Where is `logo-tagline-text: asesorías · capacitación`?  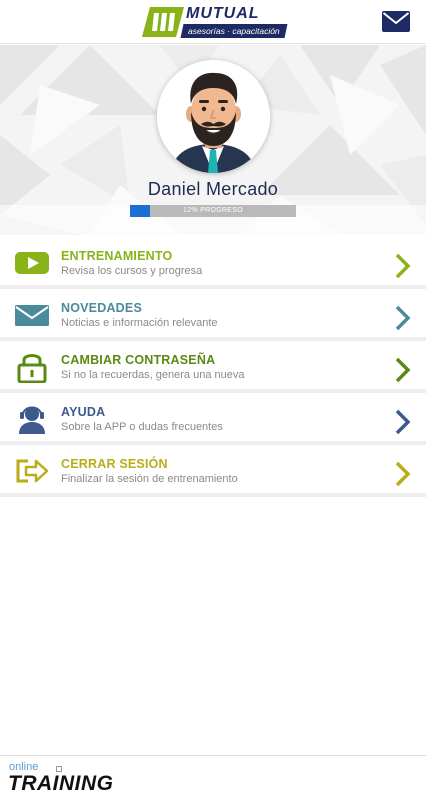 logo-tagline-text: asesorías · capacitación is located at coordinates (234, 31).